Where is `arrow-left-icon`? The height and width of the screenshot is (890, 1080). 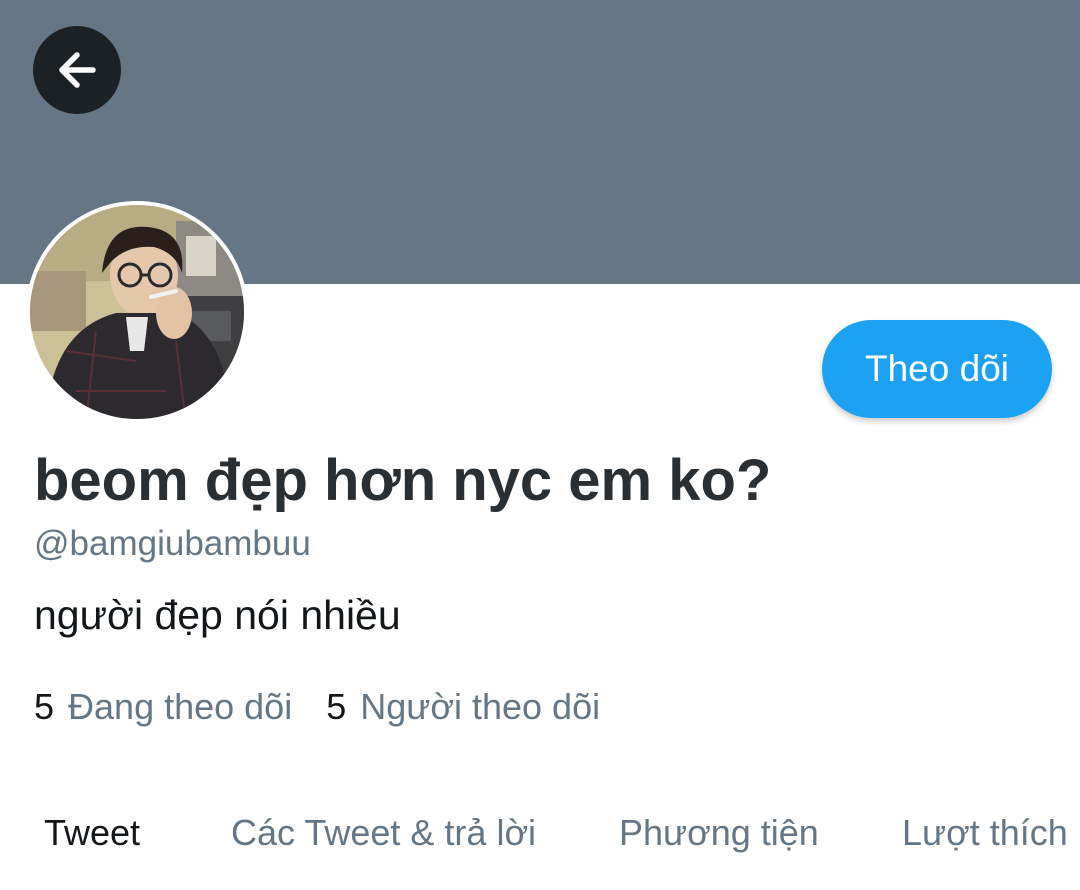
arrow-left-icon is located at coordinates (77, 70).